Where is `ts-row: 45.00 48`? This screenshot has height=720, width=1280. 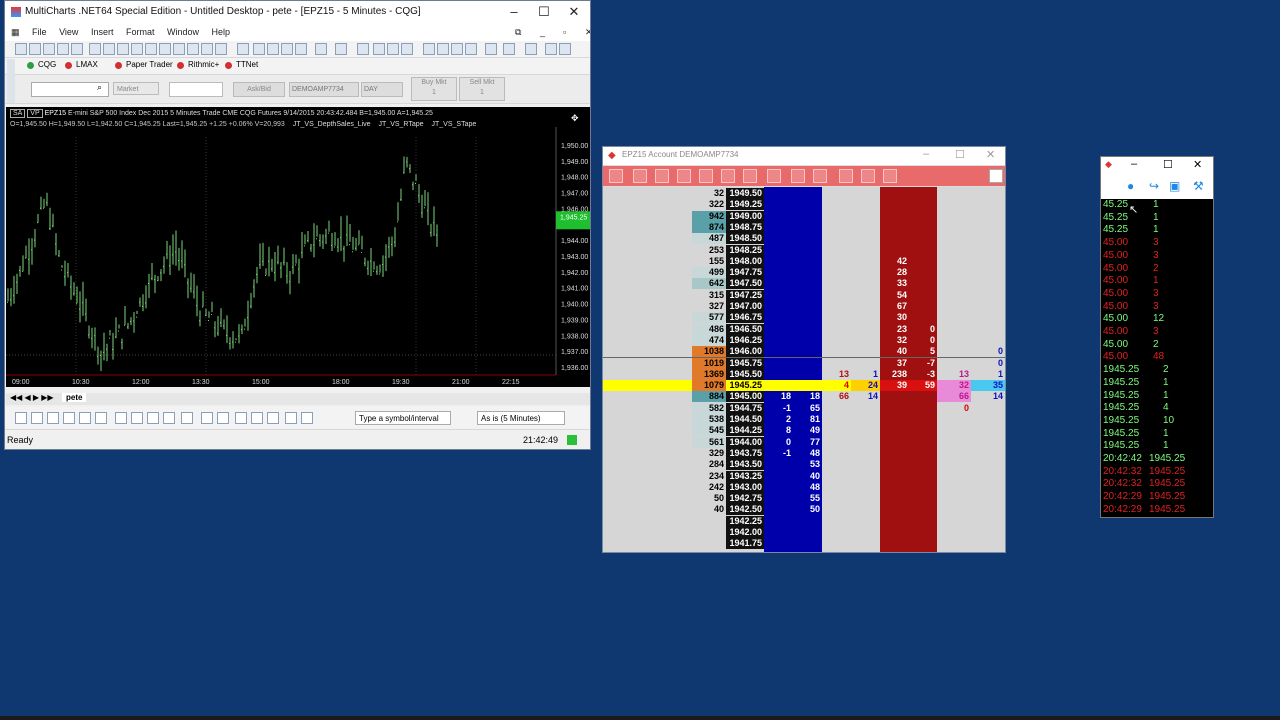 ts-row: 45.00 48 is located at coordinates (1157, 357).